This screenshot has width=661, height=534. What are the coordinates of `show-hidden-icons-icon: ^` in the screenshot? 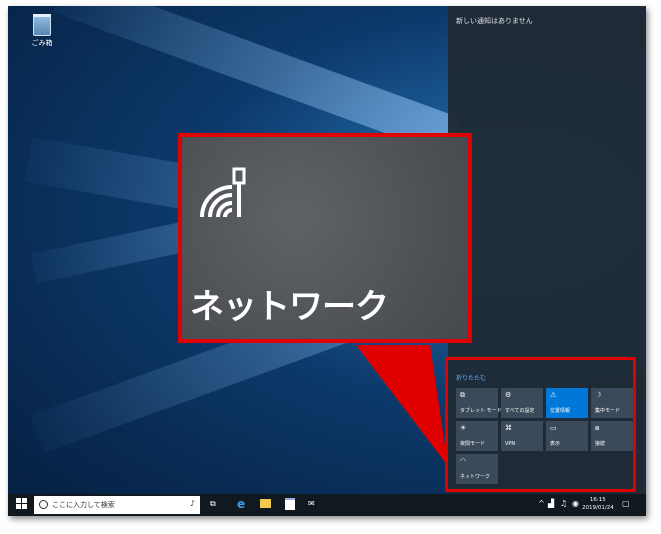 It's located at (541, 503).